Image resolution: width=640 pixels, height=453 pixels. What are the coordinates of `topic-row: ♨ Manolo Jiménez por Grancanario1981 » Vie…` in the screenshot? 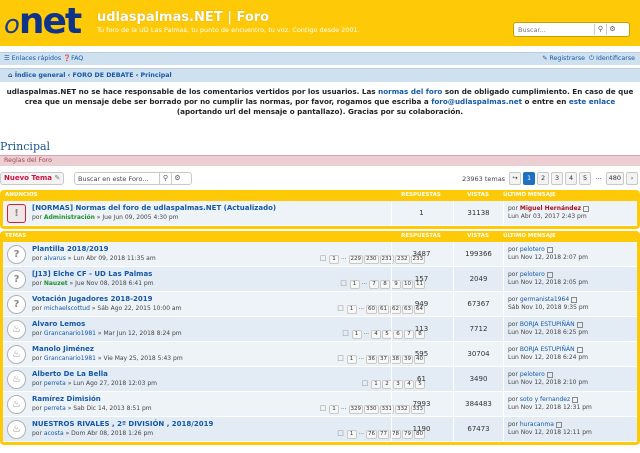 It's located at (320, 354).